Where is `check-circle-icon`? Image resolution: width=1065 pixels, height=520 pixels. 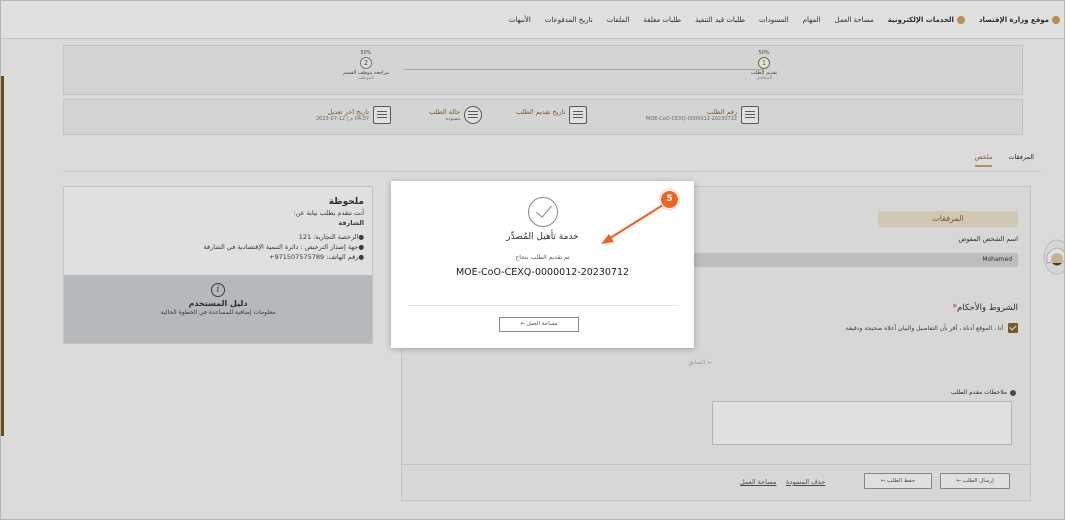 check-circle-icon is located at coordinates (542, 212).